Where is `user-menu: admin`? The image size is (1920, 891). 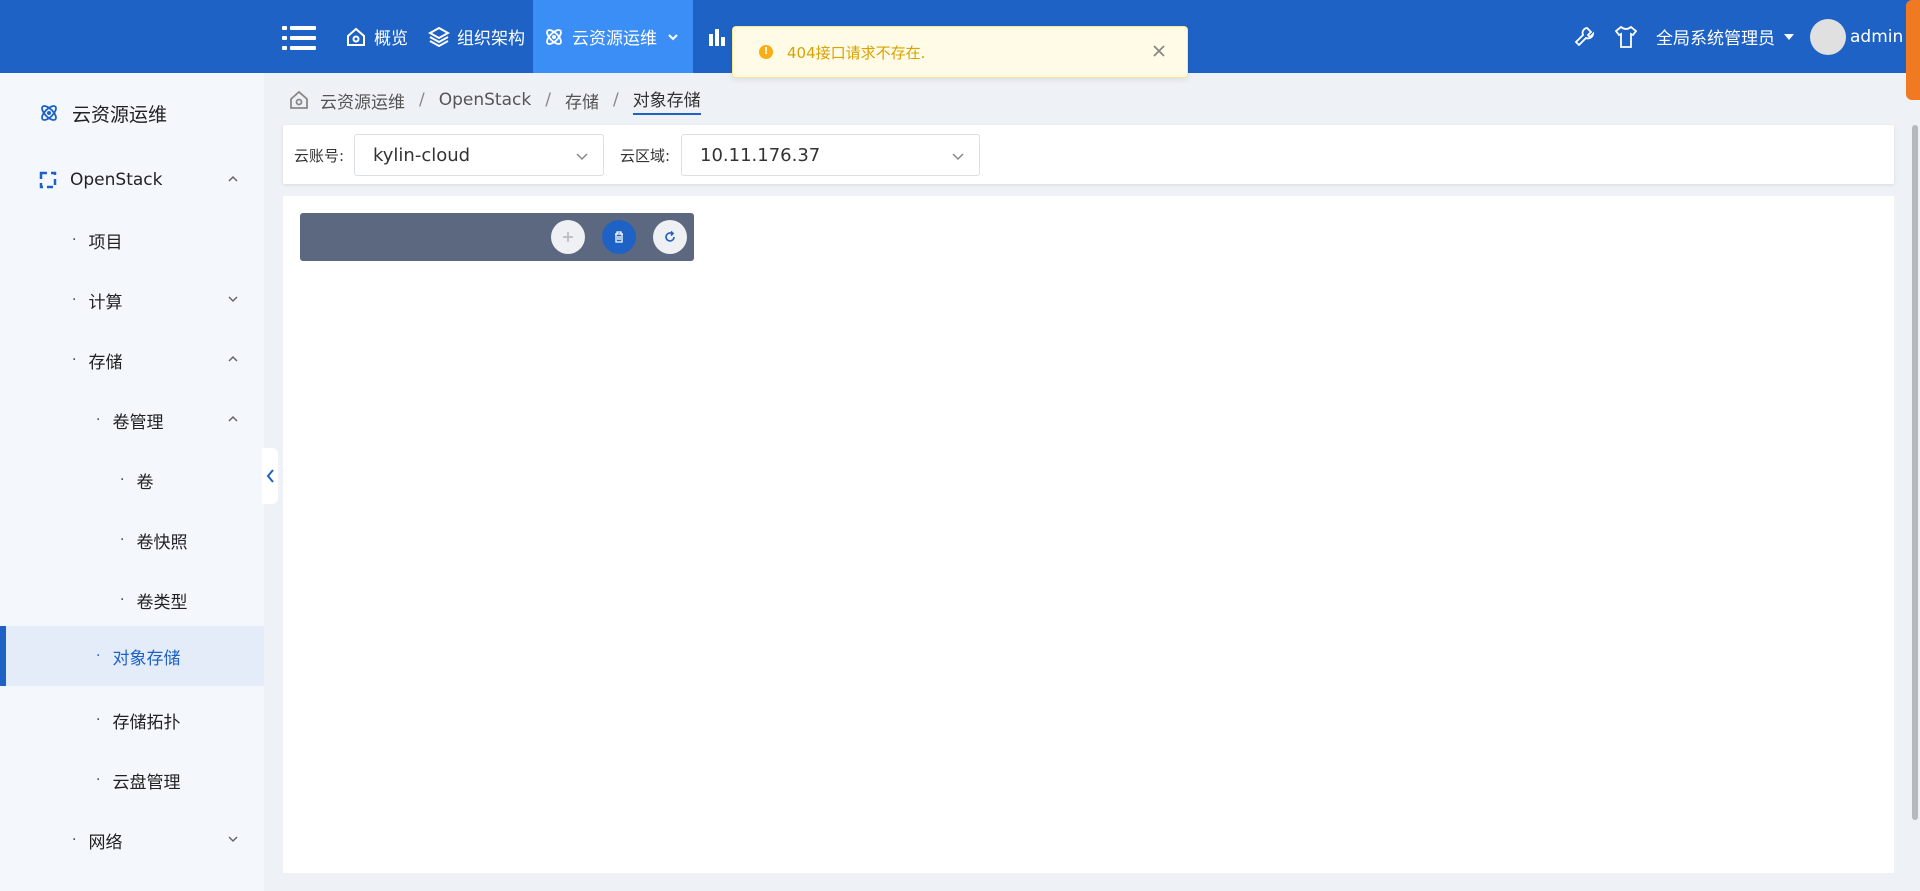
user-menu: admin is located at coordinates (1856, 36).